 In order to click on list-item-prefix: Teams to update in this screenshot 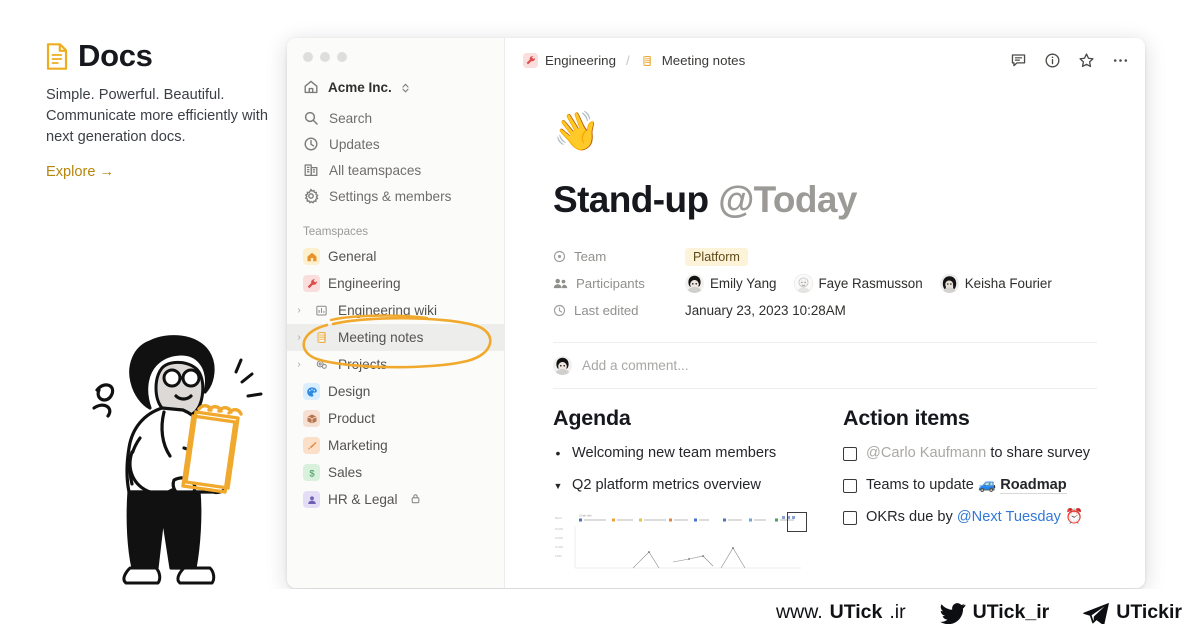, I will do `click(922, 485)`.